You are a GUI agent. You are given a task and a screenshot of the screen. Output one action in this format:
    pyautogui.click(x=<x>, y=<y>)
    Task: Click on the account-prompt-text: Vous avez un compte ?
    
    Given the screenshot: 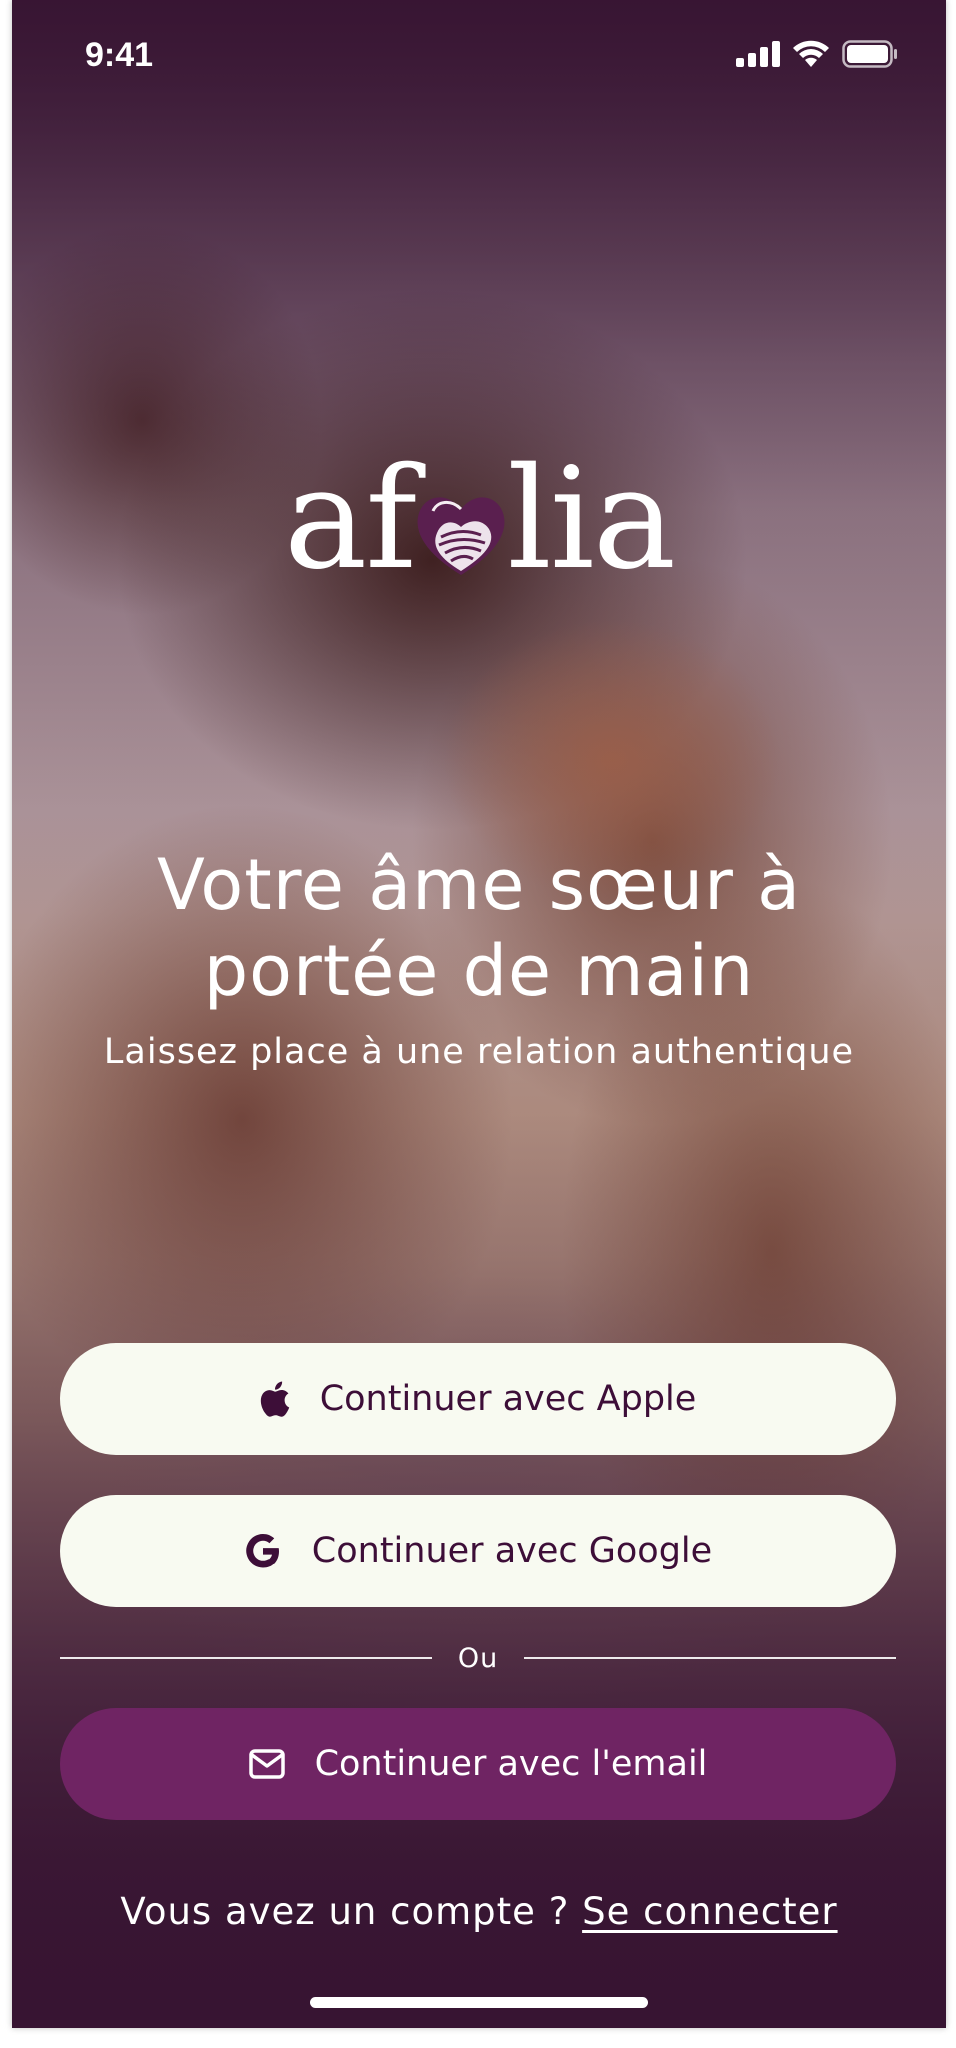 What is the action you would take?
    pyautogui.click(x=345, y=1911)
    